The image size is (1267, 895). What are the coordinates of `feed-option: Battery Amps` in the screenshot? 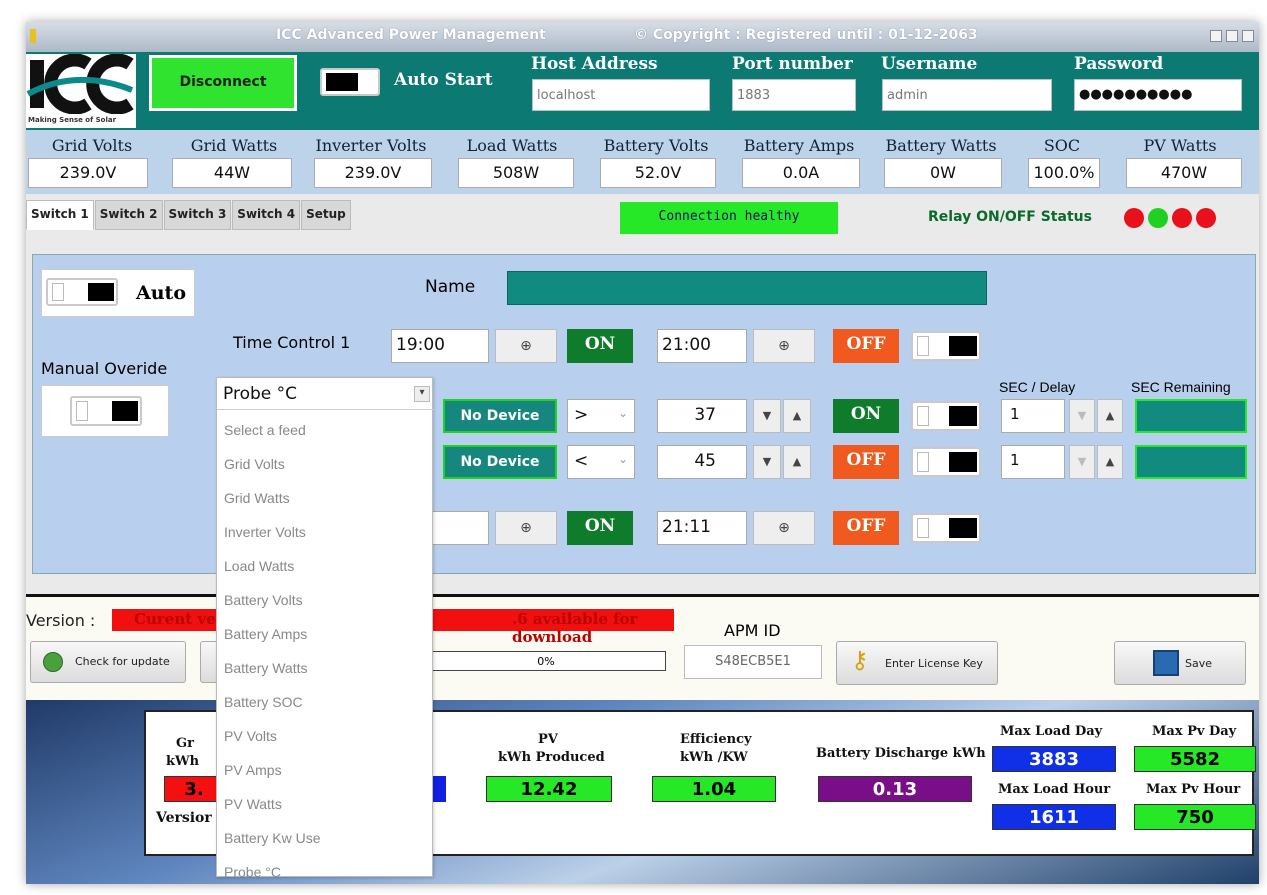 It's located at (265, 634).